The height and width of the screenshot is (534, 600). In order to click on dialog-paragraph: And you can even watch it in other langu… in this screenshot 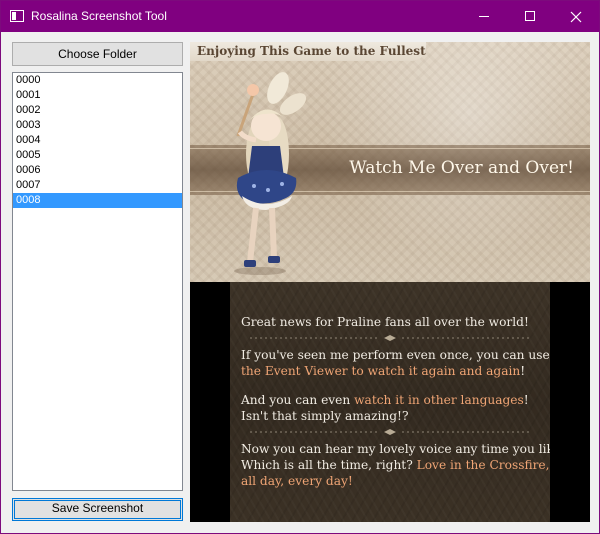, I will do `click(395, 408)`.